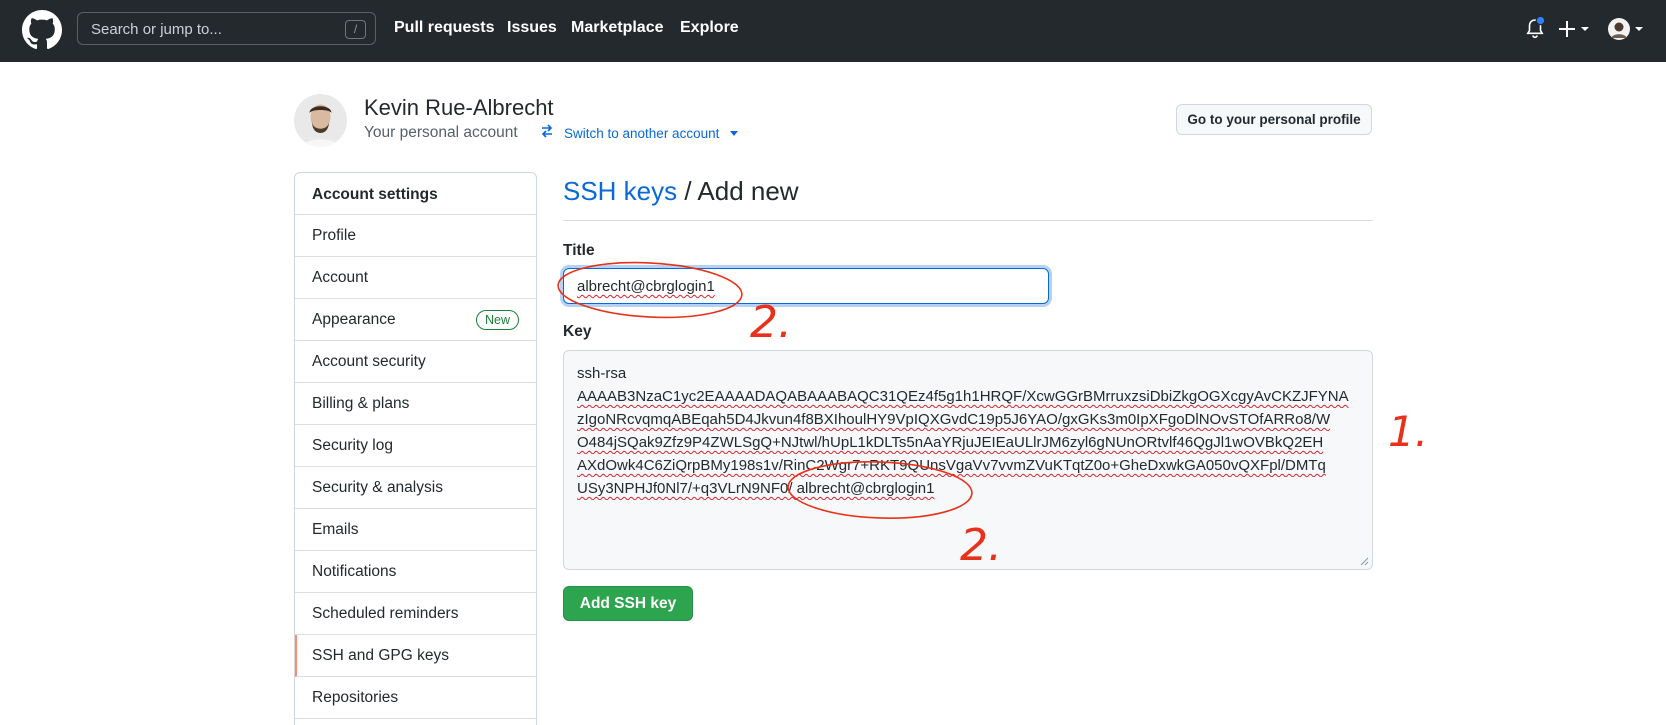  Describe the element at coordinates (415, 278) in the screenshot. I see `sidebar-item-account: Account` at that location.